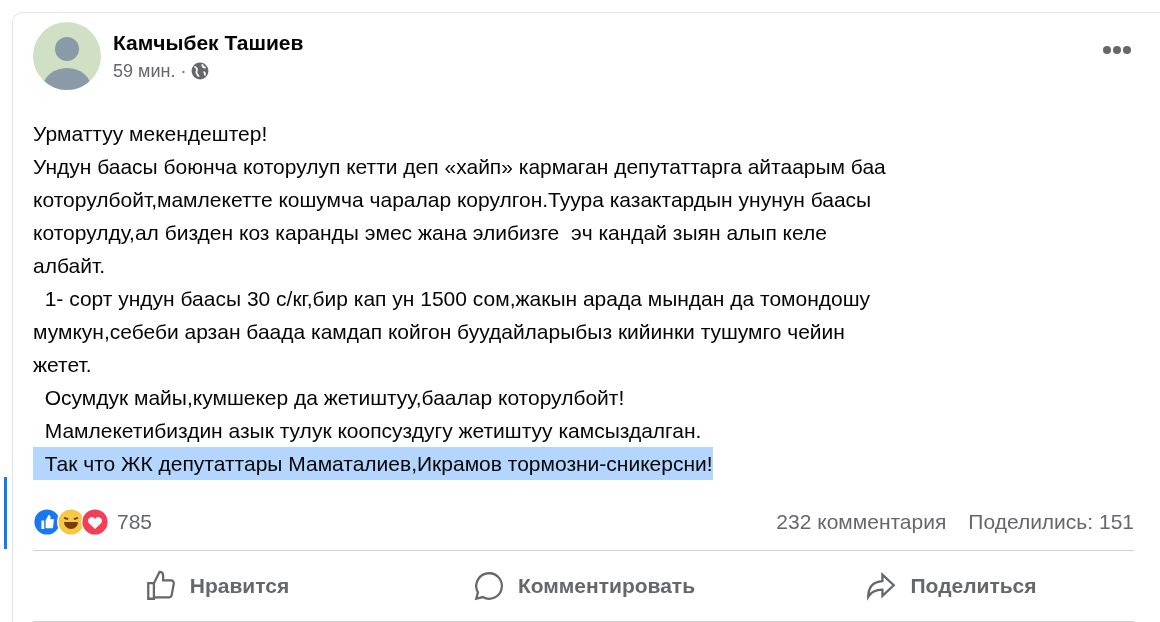 The height and width of the screenshot is (622, 1160). I want to click on post-paragraph: Осумдук майы,кумшекер да жетиштуу,баалар которулбойт!, so click(334, 398).